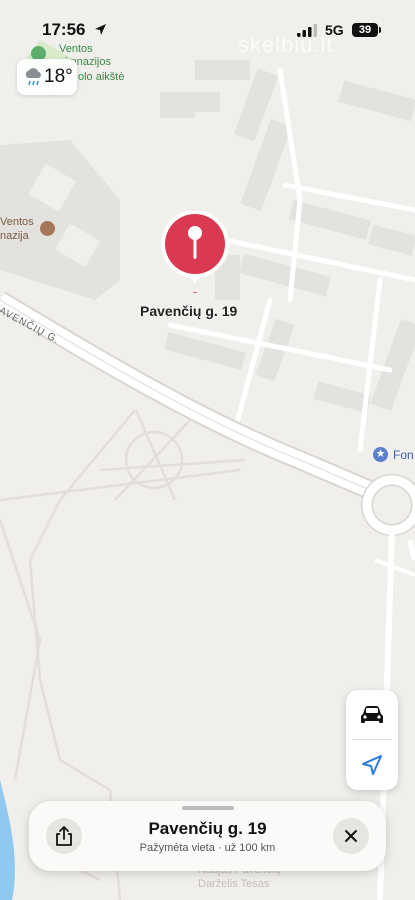 The height and width of the screenshot is (900, 415). I want to click on map-label-school-left-1: Ventos, so click(17, 222).